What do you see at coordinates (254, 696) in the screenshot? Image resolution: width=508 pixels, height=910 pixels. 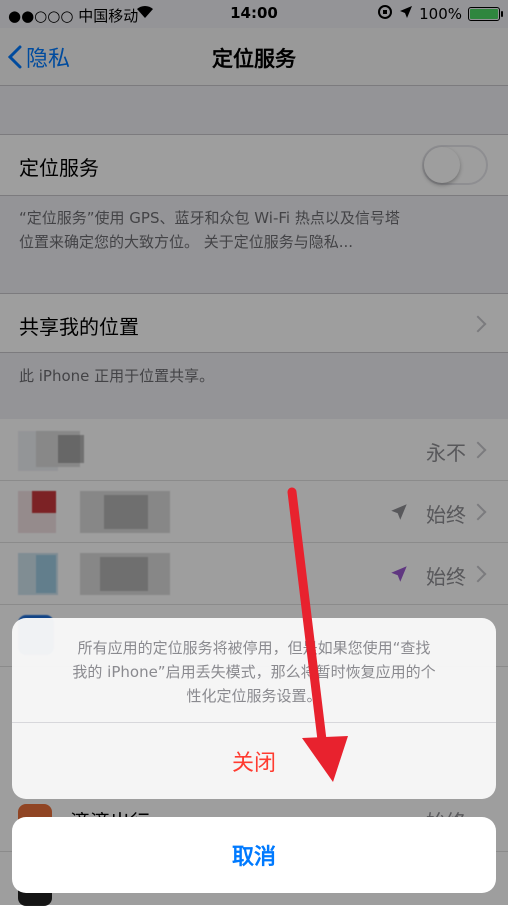 I see `message-line: 性化定位服务设置。` at bounding box center [254, 696].